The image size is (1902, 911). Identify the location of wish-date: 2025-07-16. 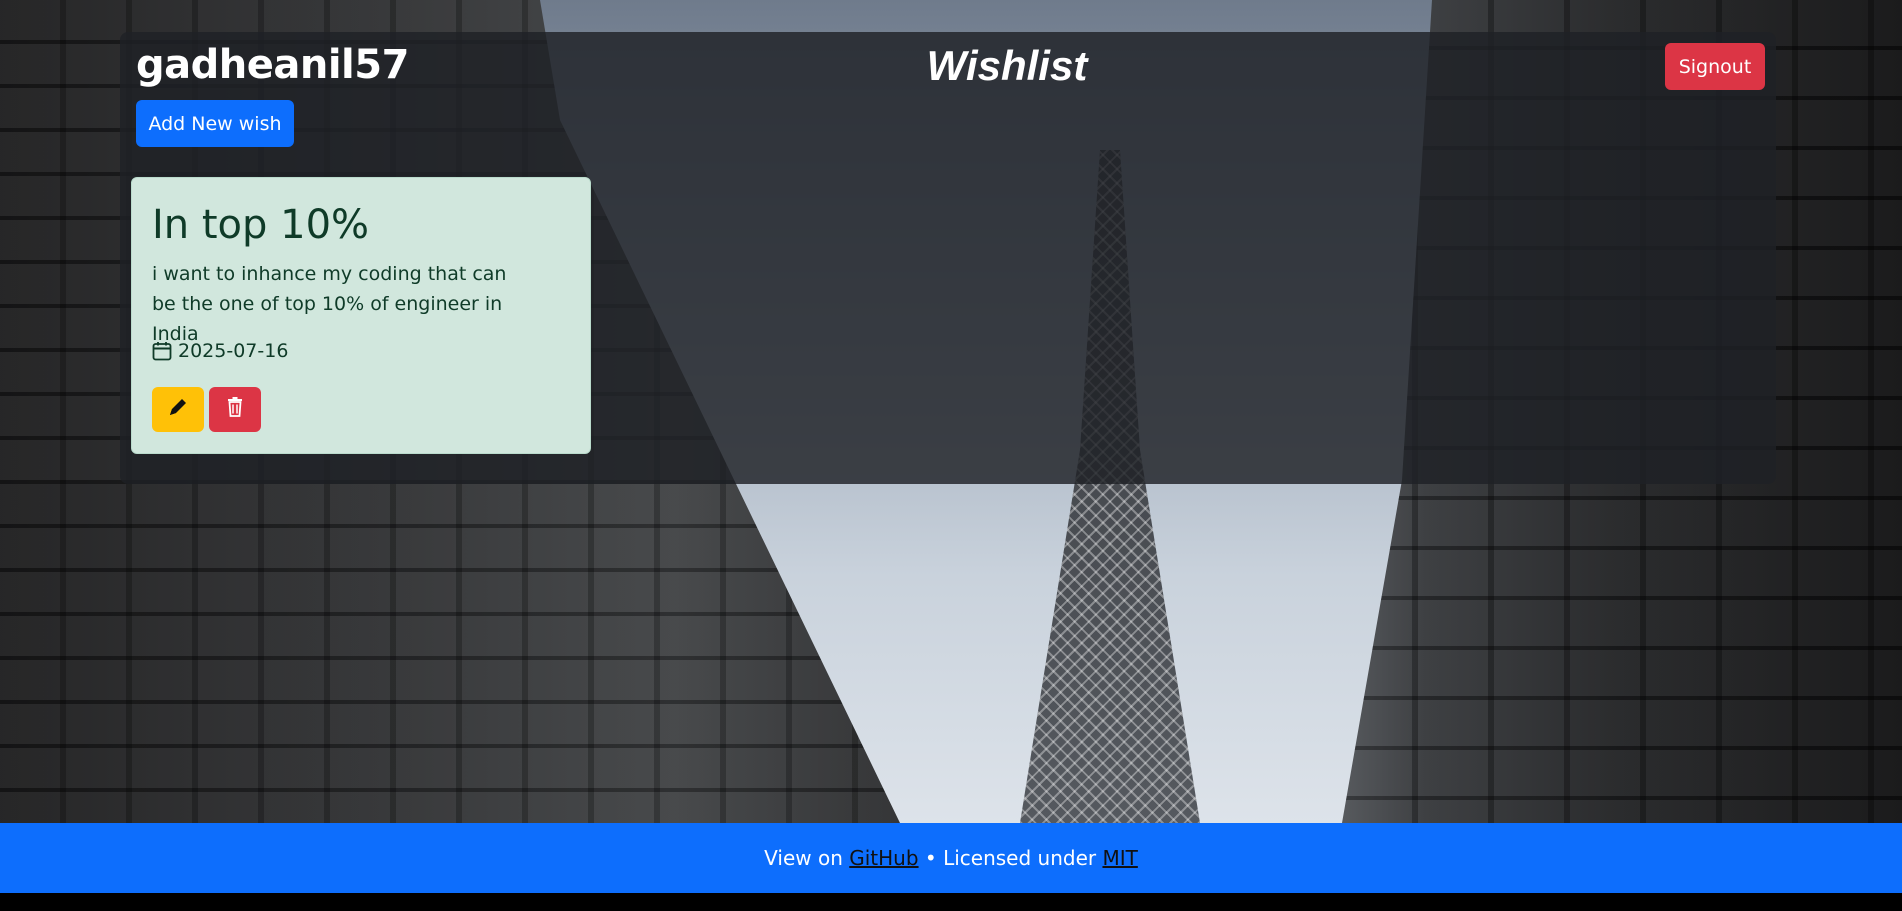
(220, 351).